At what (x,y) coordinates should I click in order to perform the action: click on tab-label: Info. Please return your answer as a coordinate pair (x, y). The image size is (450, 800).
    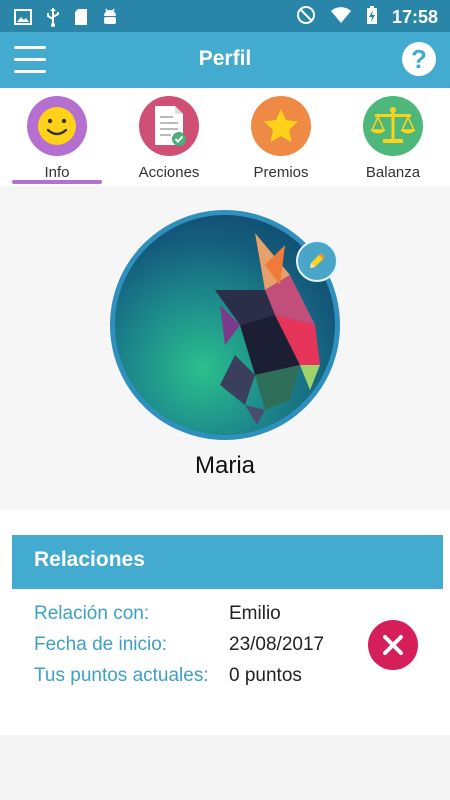
    Looking at the image, I should click on (57, 172).